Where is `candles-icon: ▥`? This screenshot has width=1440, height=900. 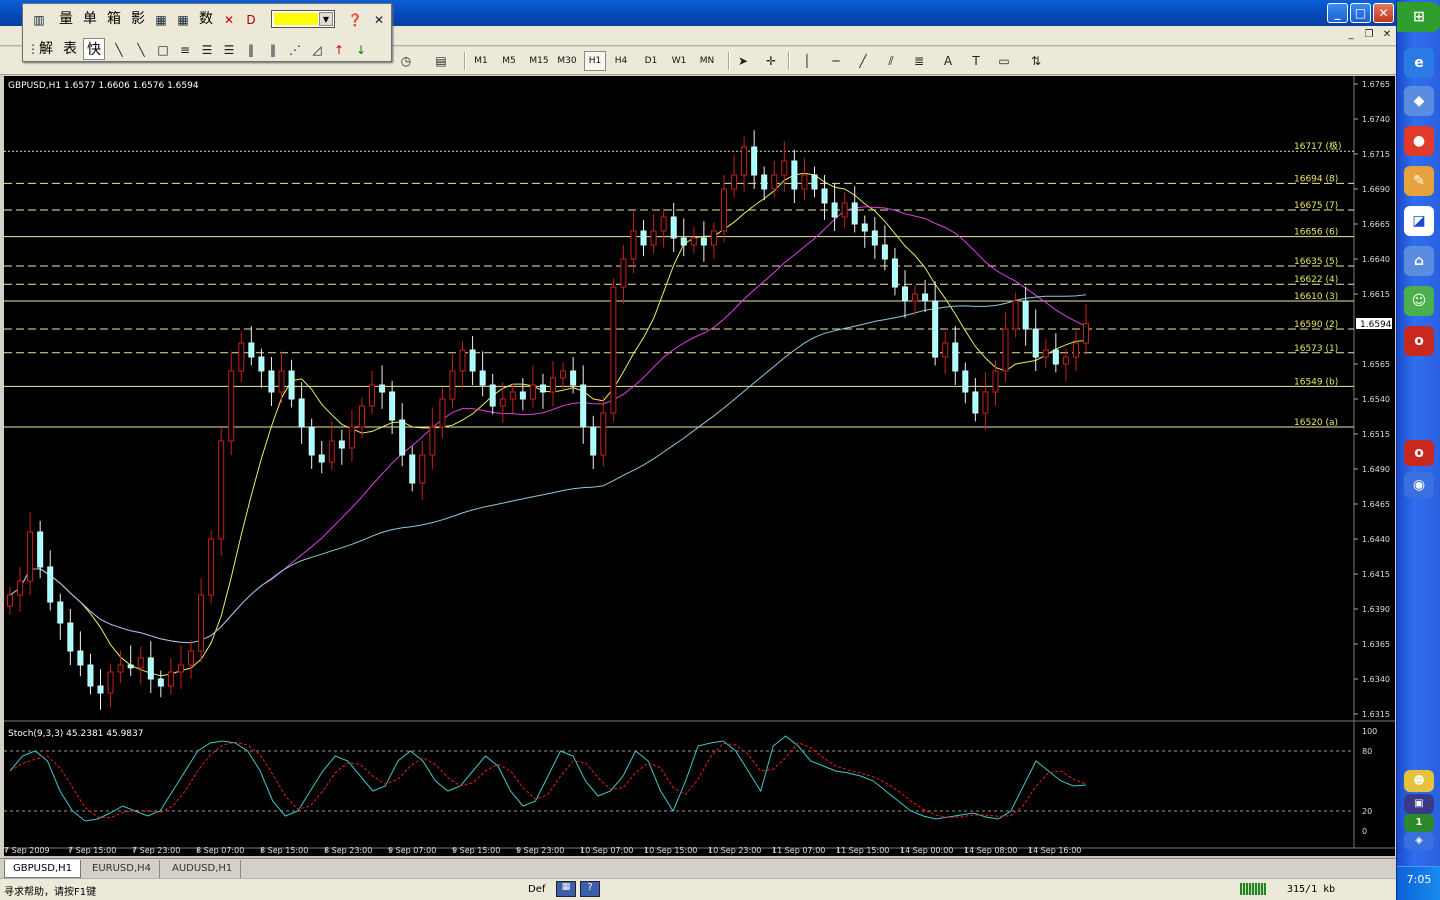 candles-icon: ▥ is located at coordinates (39, 20).